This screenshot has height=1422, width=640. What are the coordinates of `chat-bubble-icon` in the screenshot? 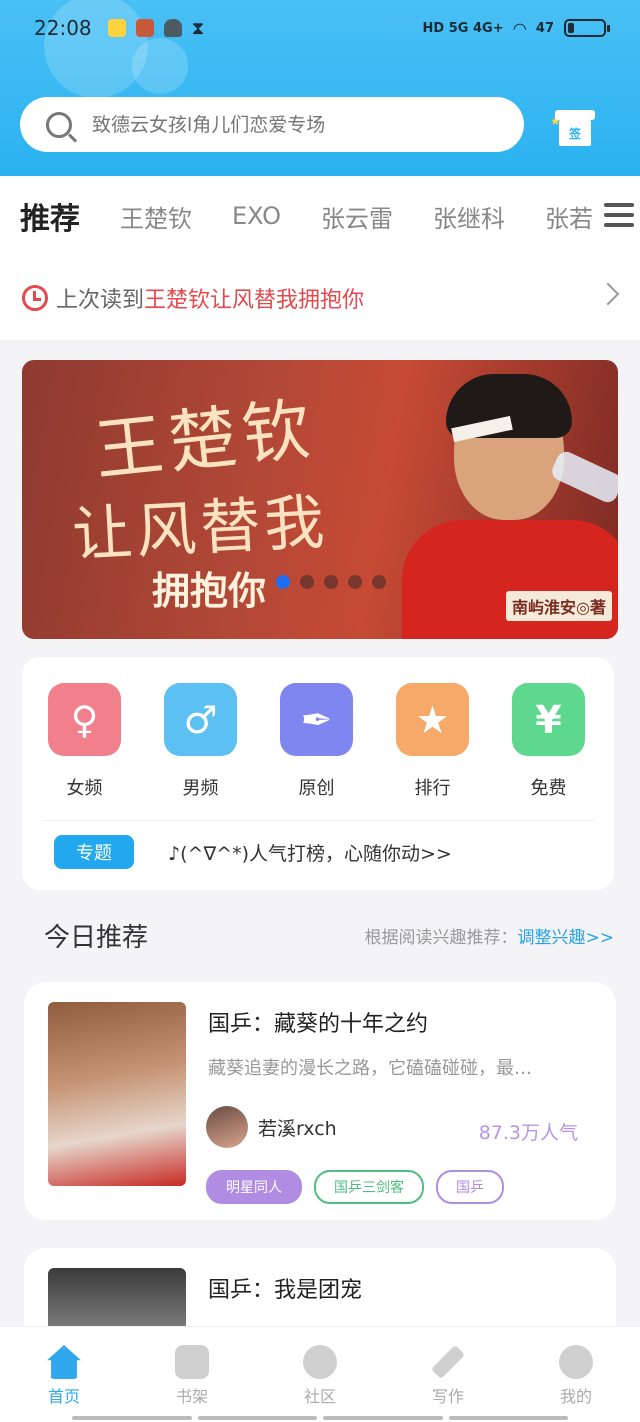 It's located at (576, 1362).